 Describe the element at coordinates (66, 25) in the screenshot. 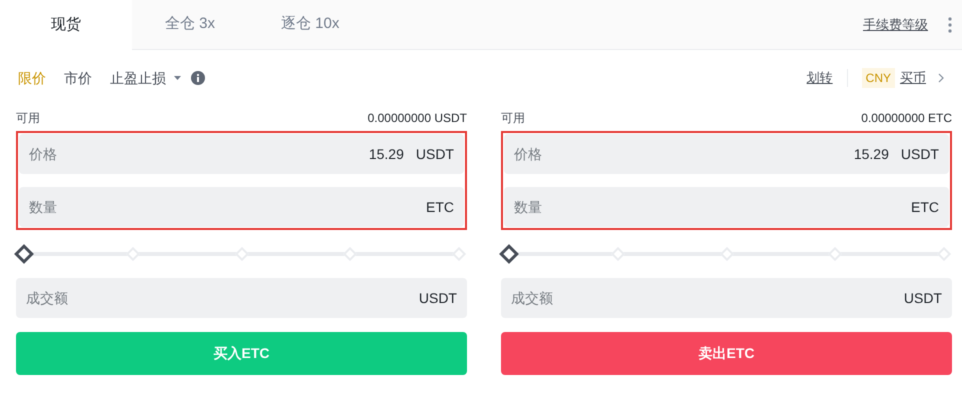

I see `tab: 现货` at that location.